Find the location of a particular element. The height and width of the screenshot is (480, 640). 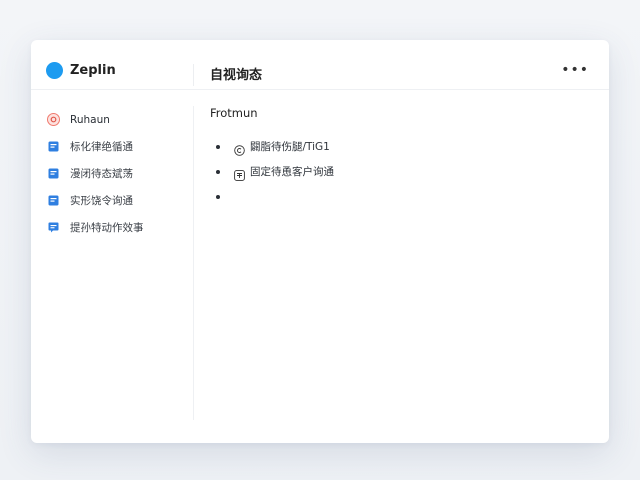

header-divider is located at coordinates (193, 75).